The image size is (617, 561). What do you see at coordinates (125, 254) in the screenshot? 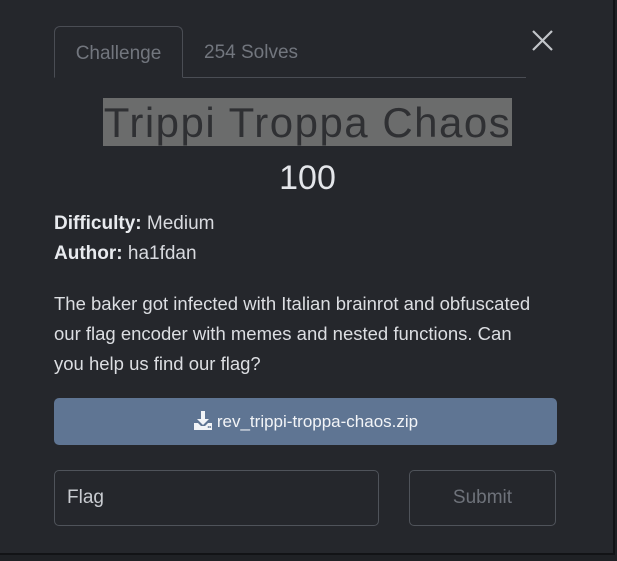
I see `author-row: Author: ha1fdan` at bounding box center [125, 254].